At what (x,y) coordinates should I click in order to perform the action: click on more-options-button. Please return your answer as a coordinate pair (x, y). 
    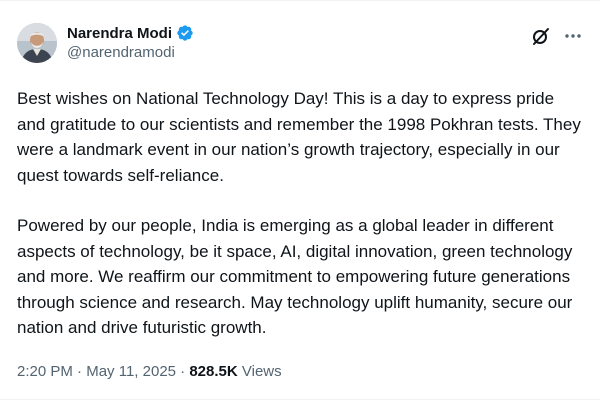
    Looking at the image, I should click on (573, 36).